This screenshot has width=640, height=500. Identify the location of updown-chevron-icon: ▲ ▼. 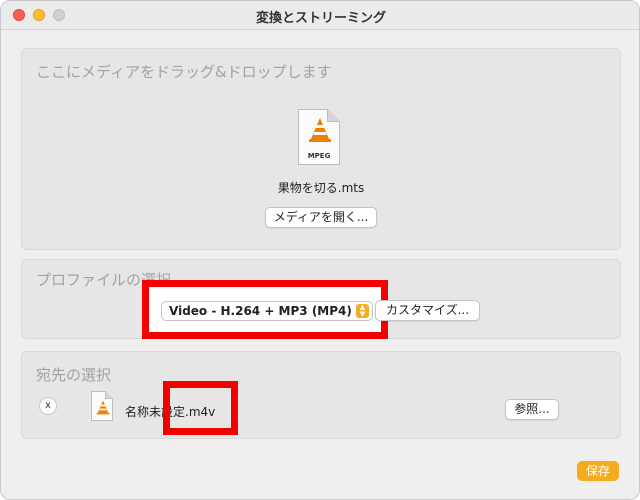
(362, 311).